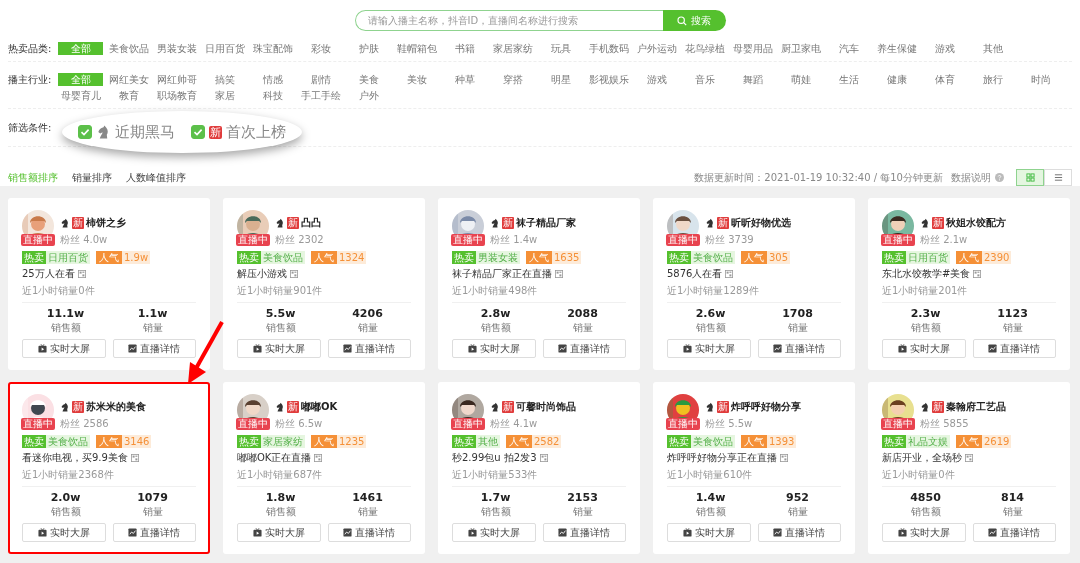 The image size is (1080, 563). Describe the element at coordinates (546, 223) in the screenshot. I see `streamer-name: 袜子精品厂家` at that location.